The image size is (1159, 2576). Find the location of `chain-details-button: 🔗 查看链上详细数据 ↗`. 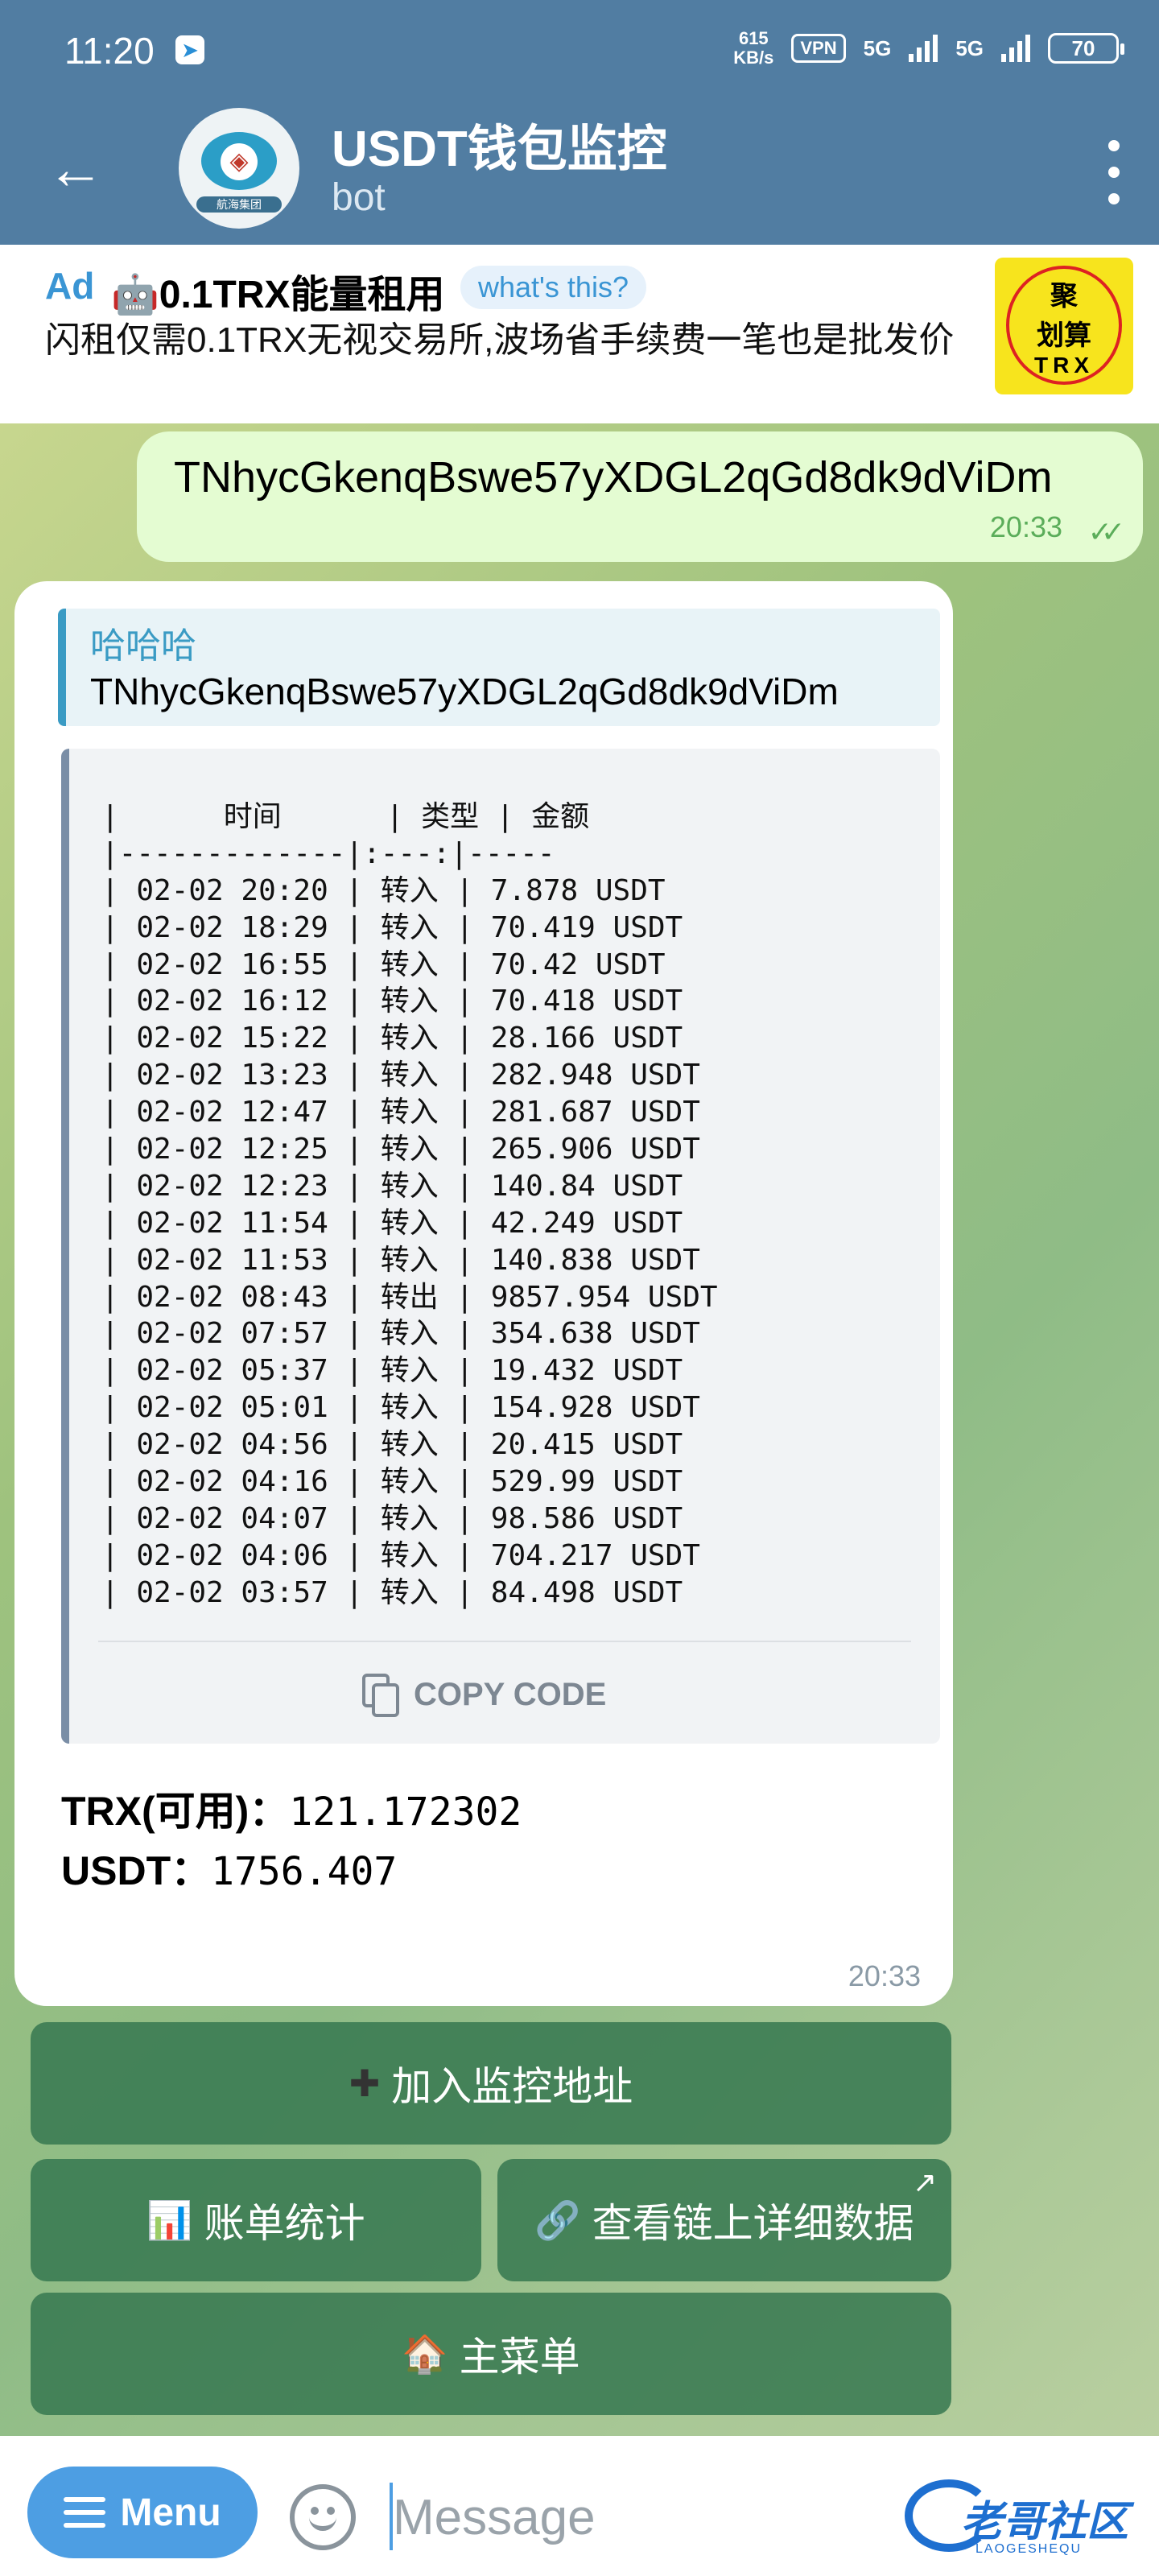

chain-details-button: 🔗 查看链上详细数据 ↗ is located at coordinates (724, 2220).